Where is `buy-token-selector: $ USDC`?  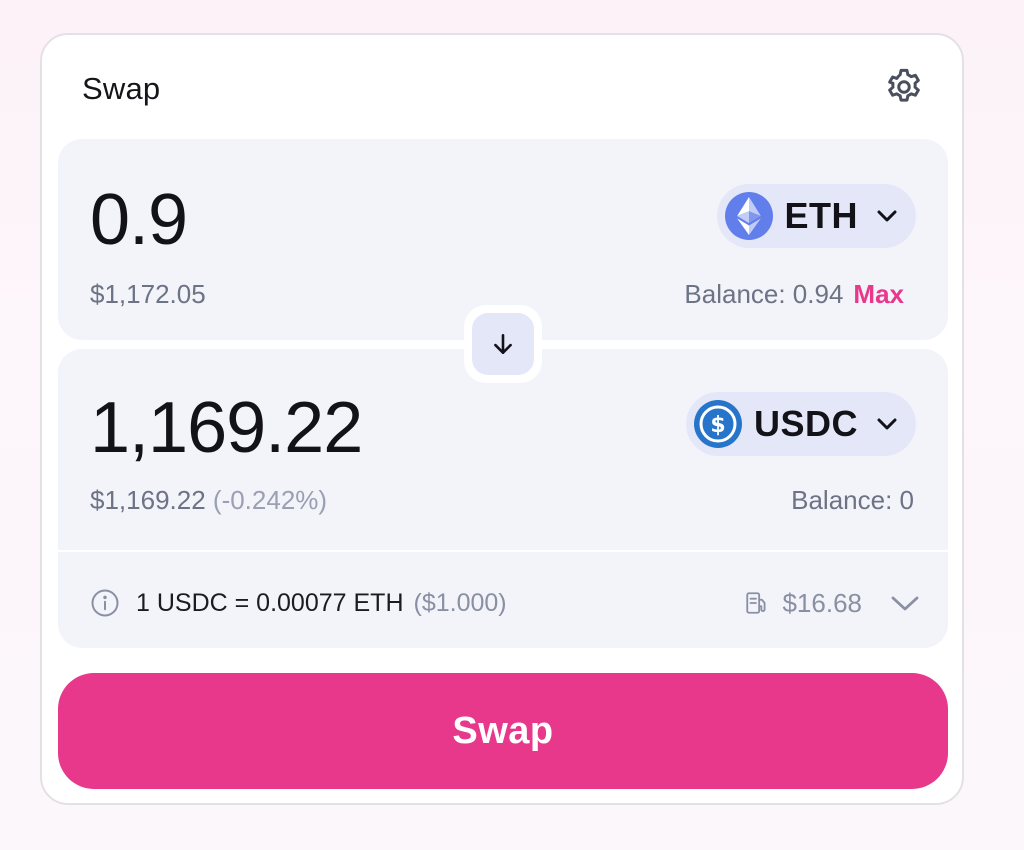 buy-token-selector: $ USDC is located at coordinates (800, 424).